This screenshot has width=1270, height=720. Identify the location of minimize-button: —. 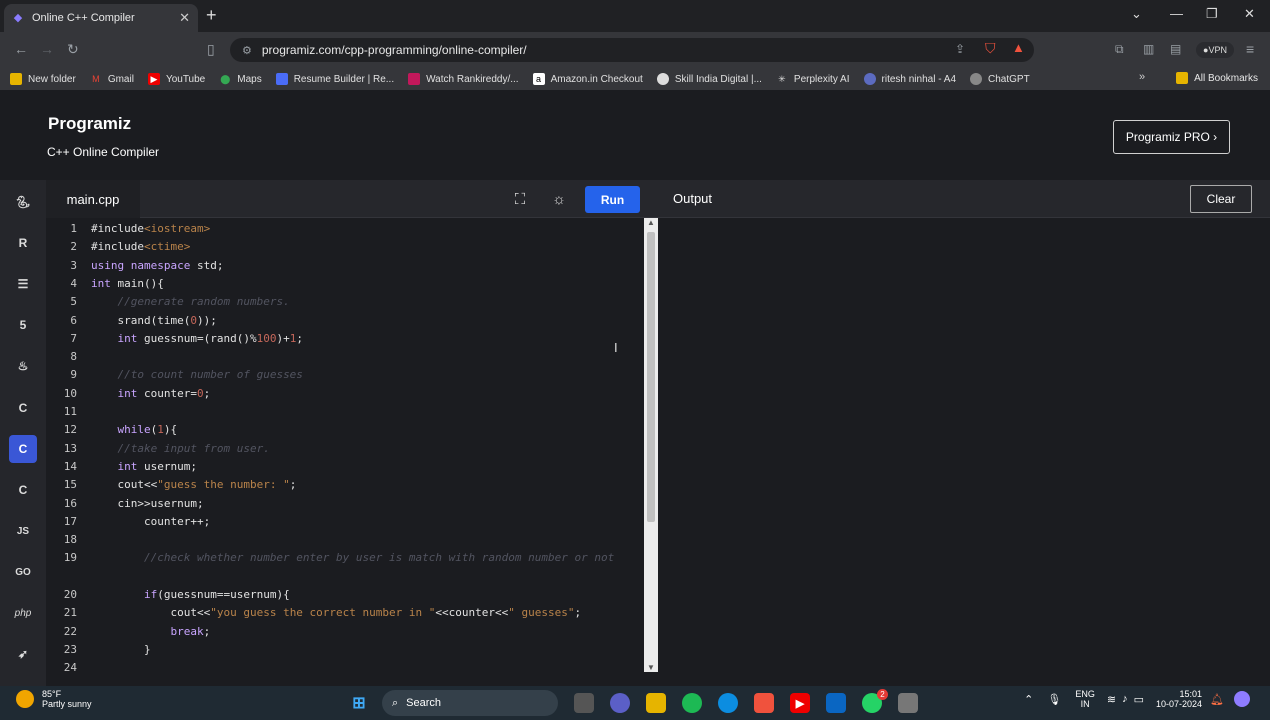
(1176, 13).